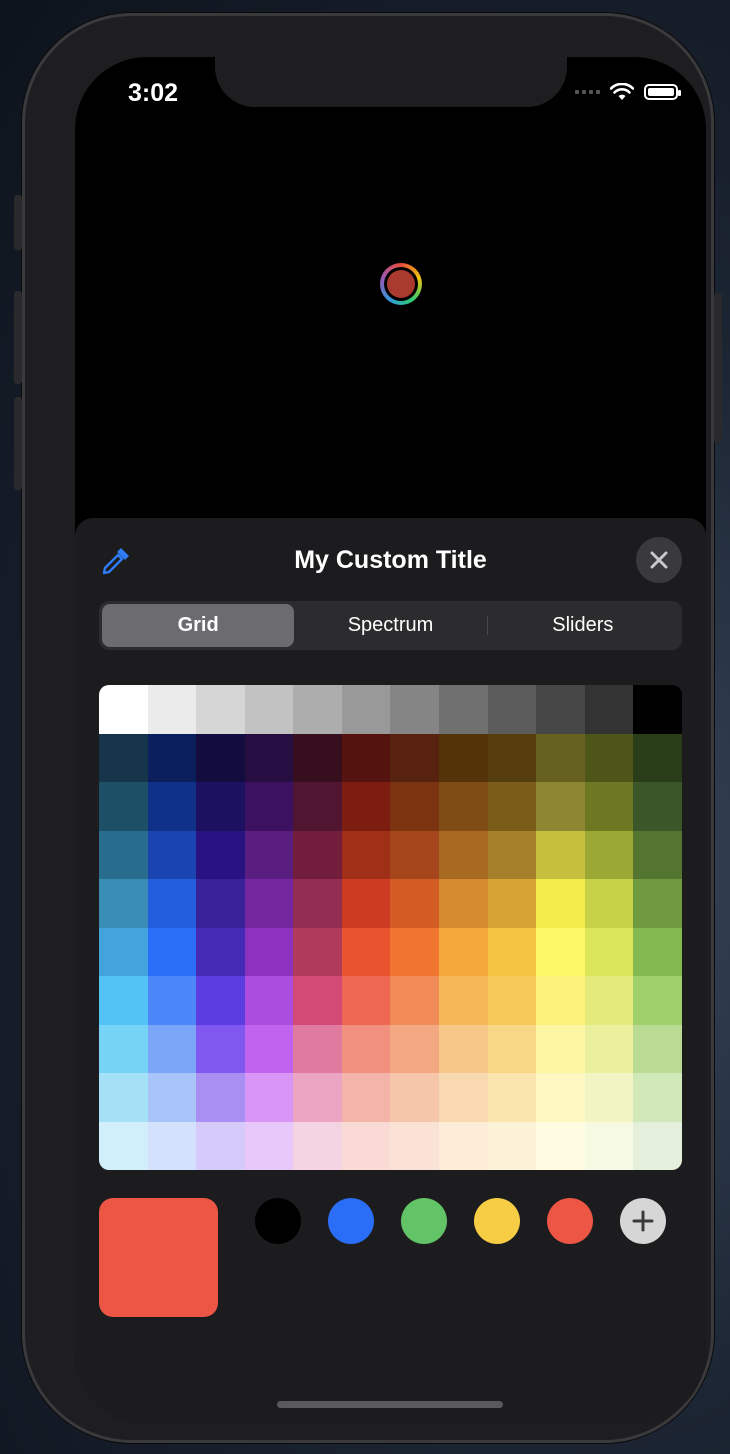 The width and height of the screenshot is (730, 1454). I want to click on add-swatch-button, so click(643, 1221).